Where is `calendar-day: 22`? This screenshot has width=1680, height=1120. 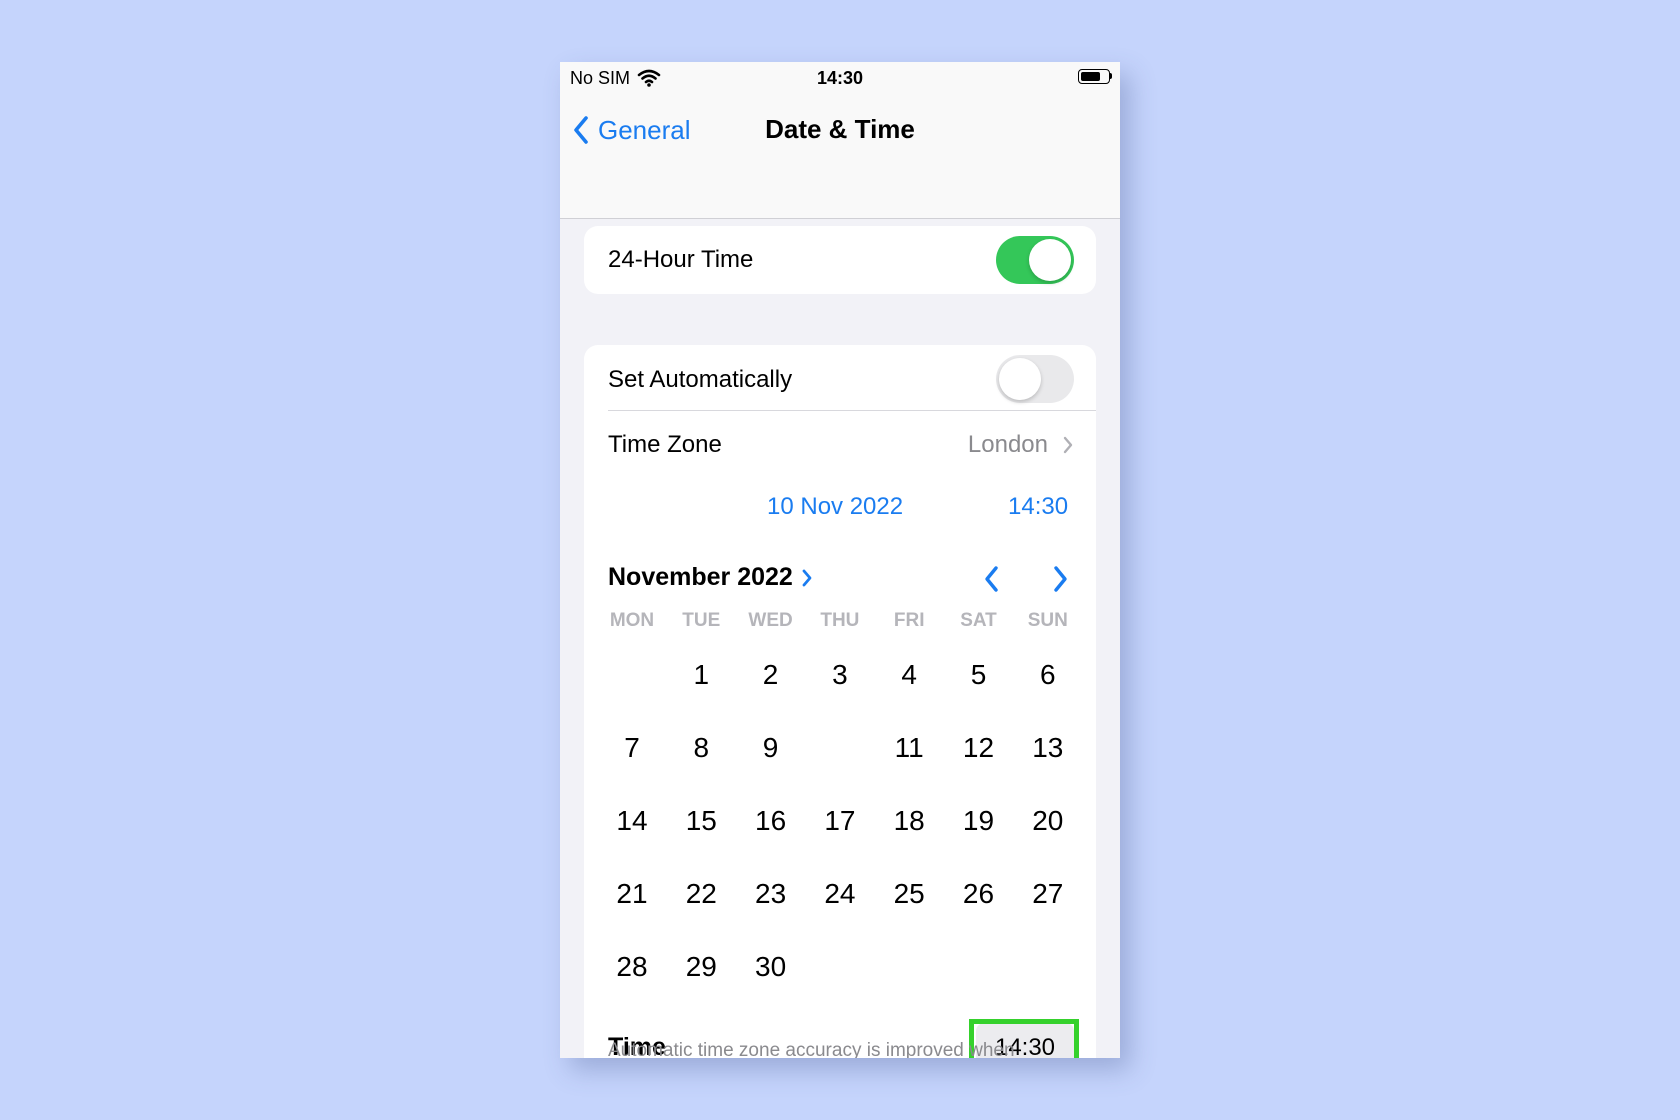
calendar-day: 22 is located at coordinates (701, 894).